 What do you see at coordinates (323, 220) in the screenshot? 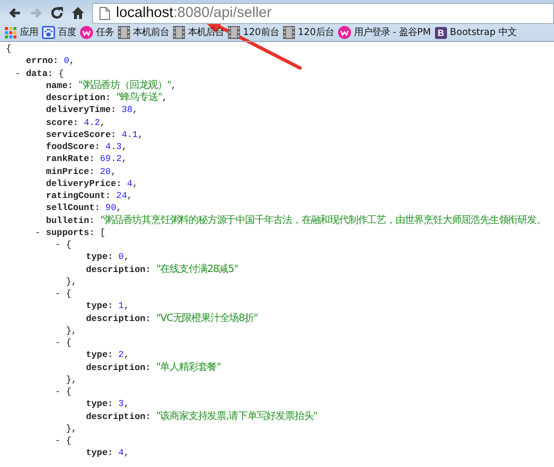
I see `json-string-value: "粥品香坊其烹饪粥料的秘方源于中国千年古法，在融和现代制作工艺，由世界烹饪大师屈浩先生领衔研发。` at bounding box center [323, 220].